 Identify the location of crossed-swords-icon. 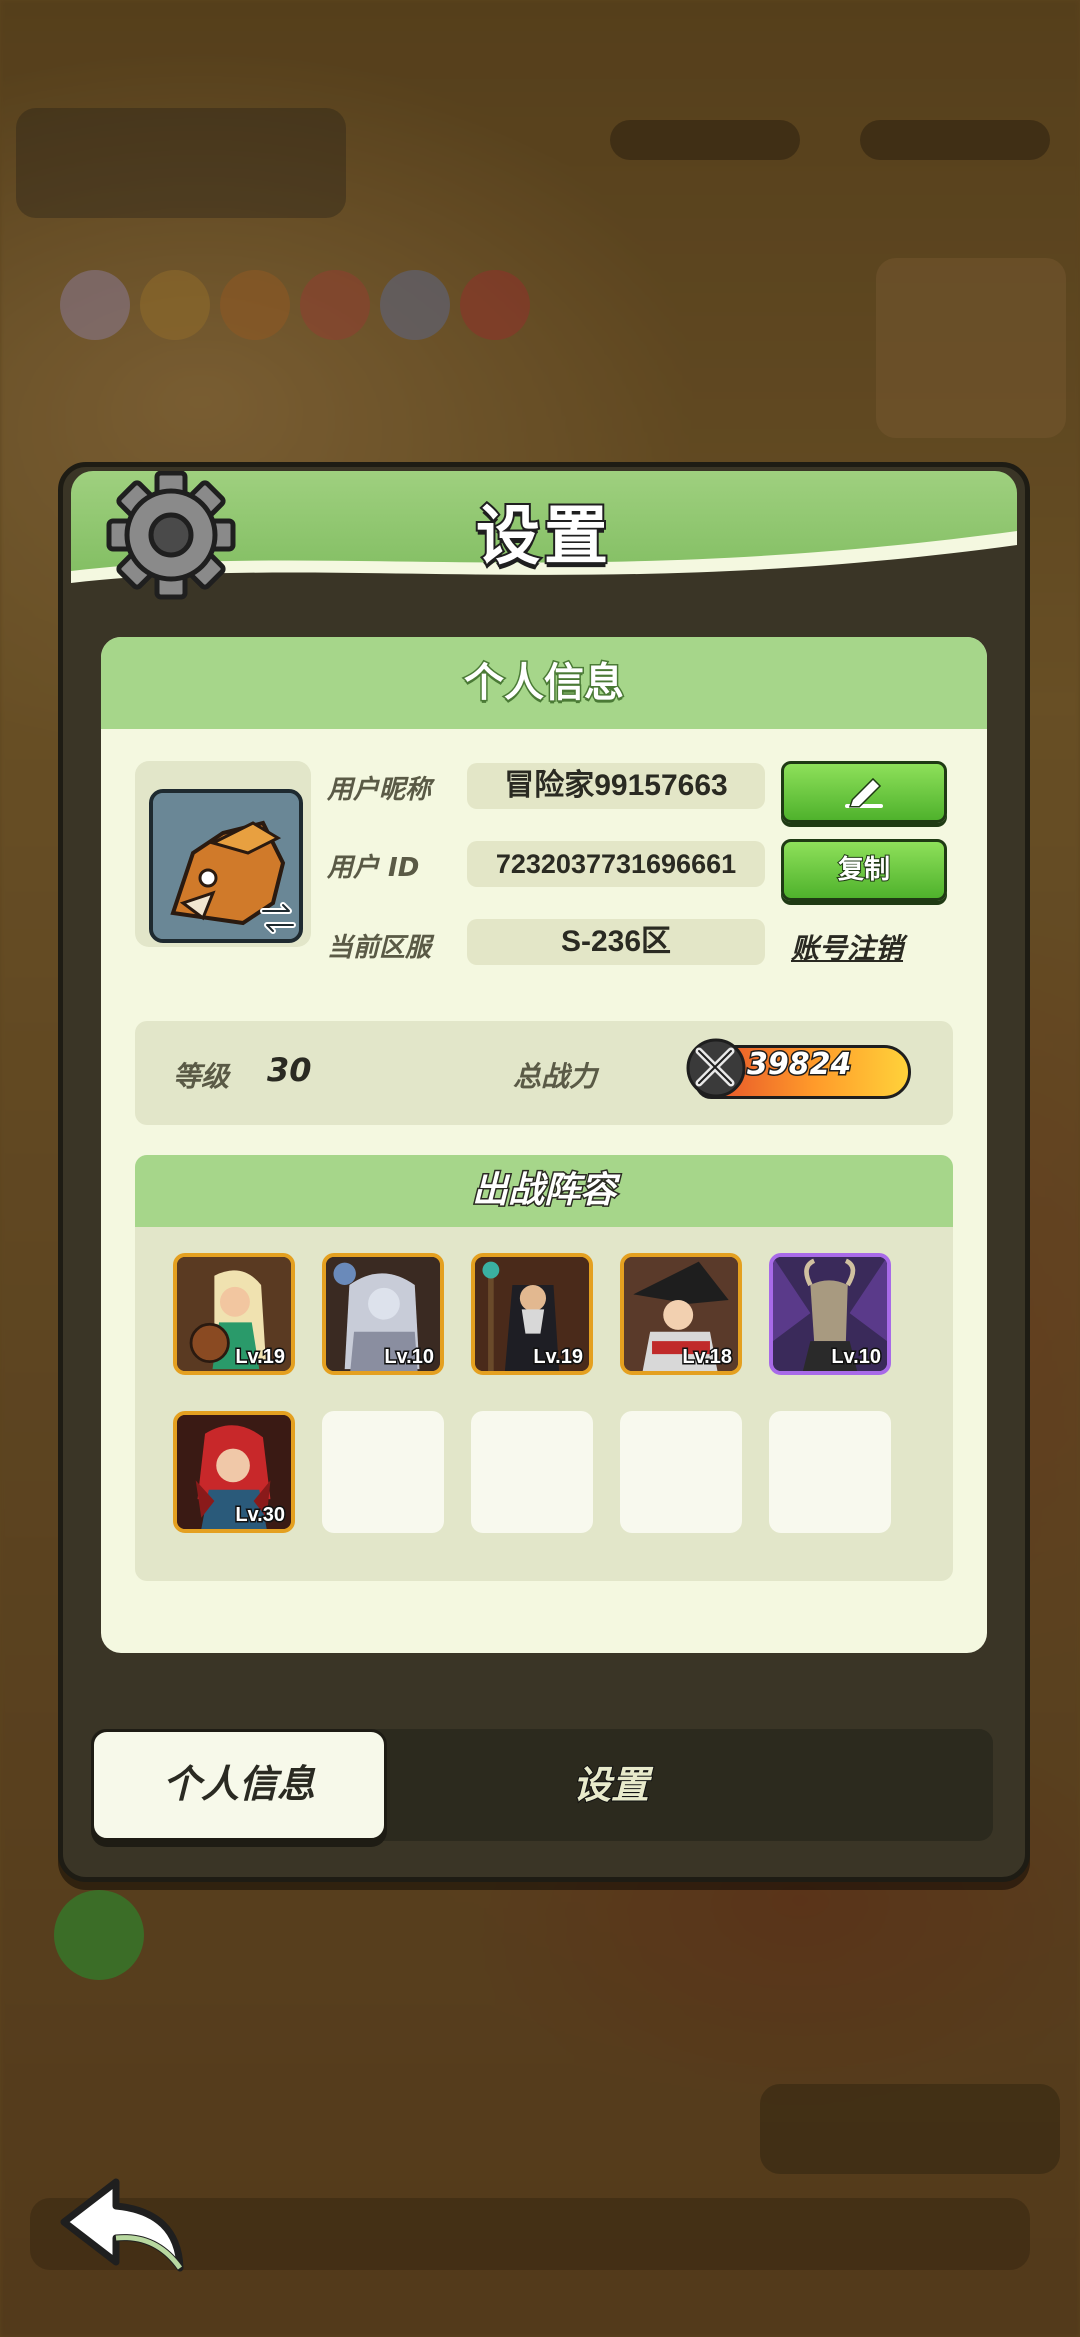
(716, 1068).